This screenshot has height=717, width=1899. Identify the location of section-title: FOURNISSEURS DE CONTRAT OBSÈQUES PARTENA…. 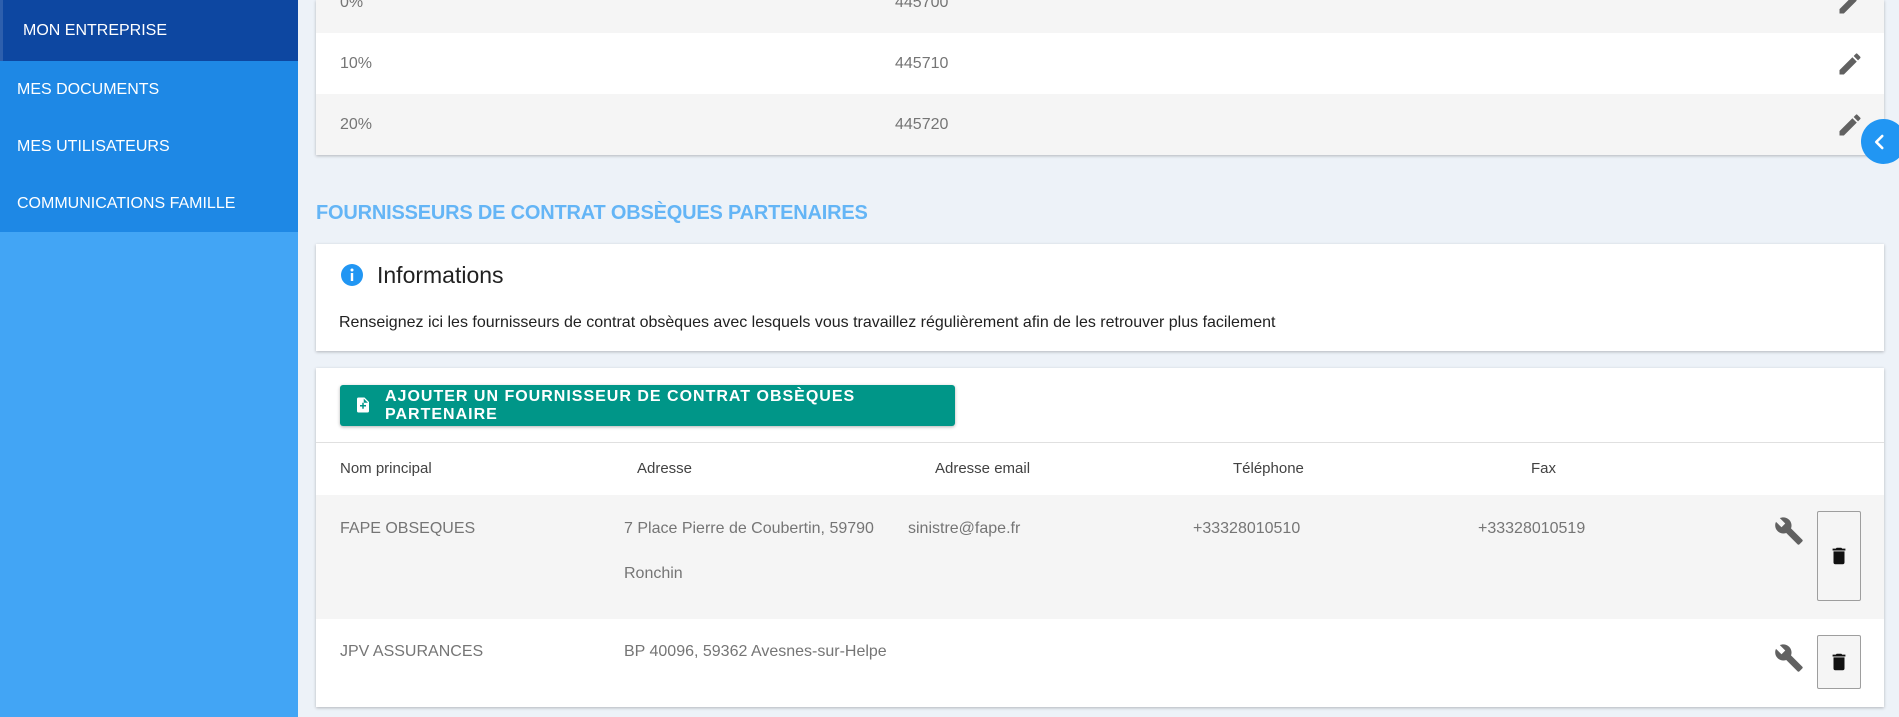
(592, 213).